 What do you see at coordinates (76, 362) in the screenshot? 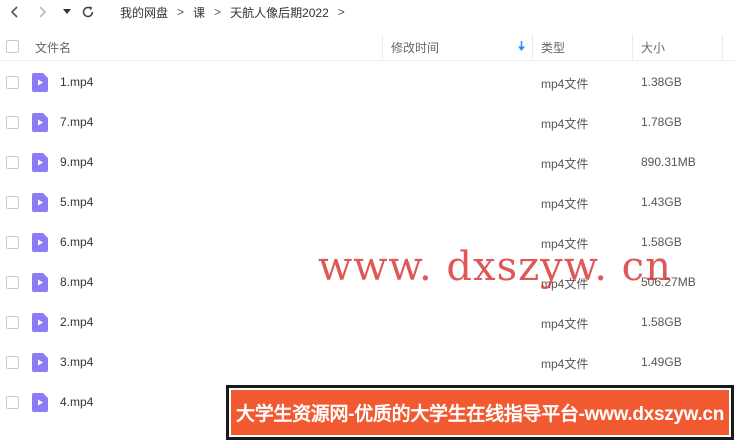
I see `file-name: 3.mp4` at bounding box center [76, 362].